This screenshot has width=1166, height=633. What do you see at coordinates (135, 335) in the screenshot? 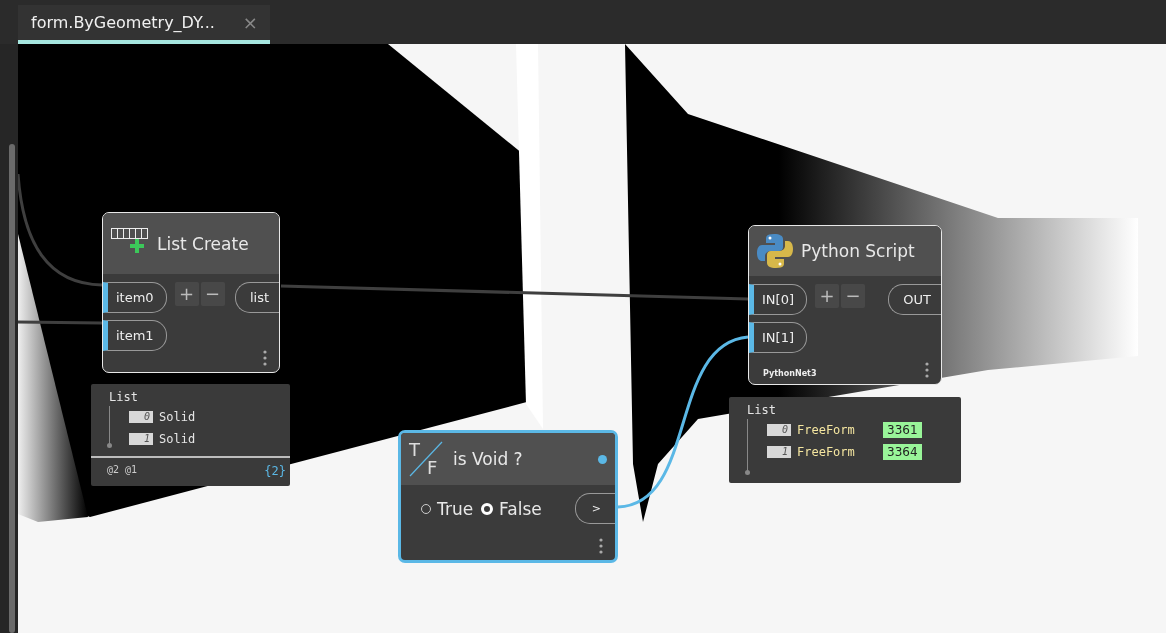
I see `input-port: item1` at bounding box center [135, 335].